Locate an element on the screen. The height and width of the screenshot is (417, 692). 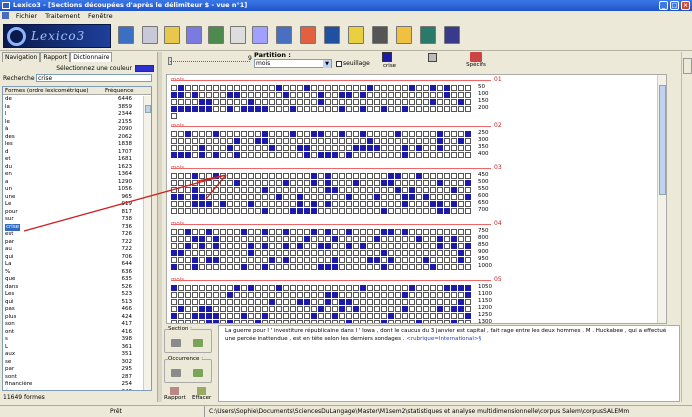
list-item: les 1838 is located at coordinates (73, 145).